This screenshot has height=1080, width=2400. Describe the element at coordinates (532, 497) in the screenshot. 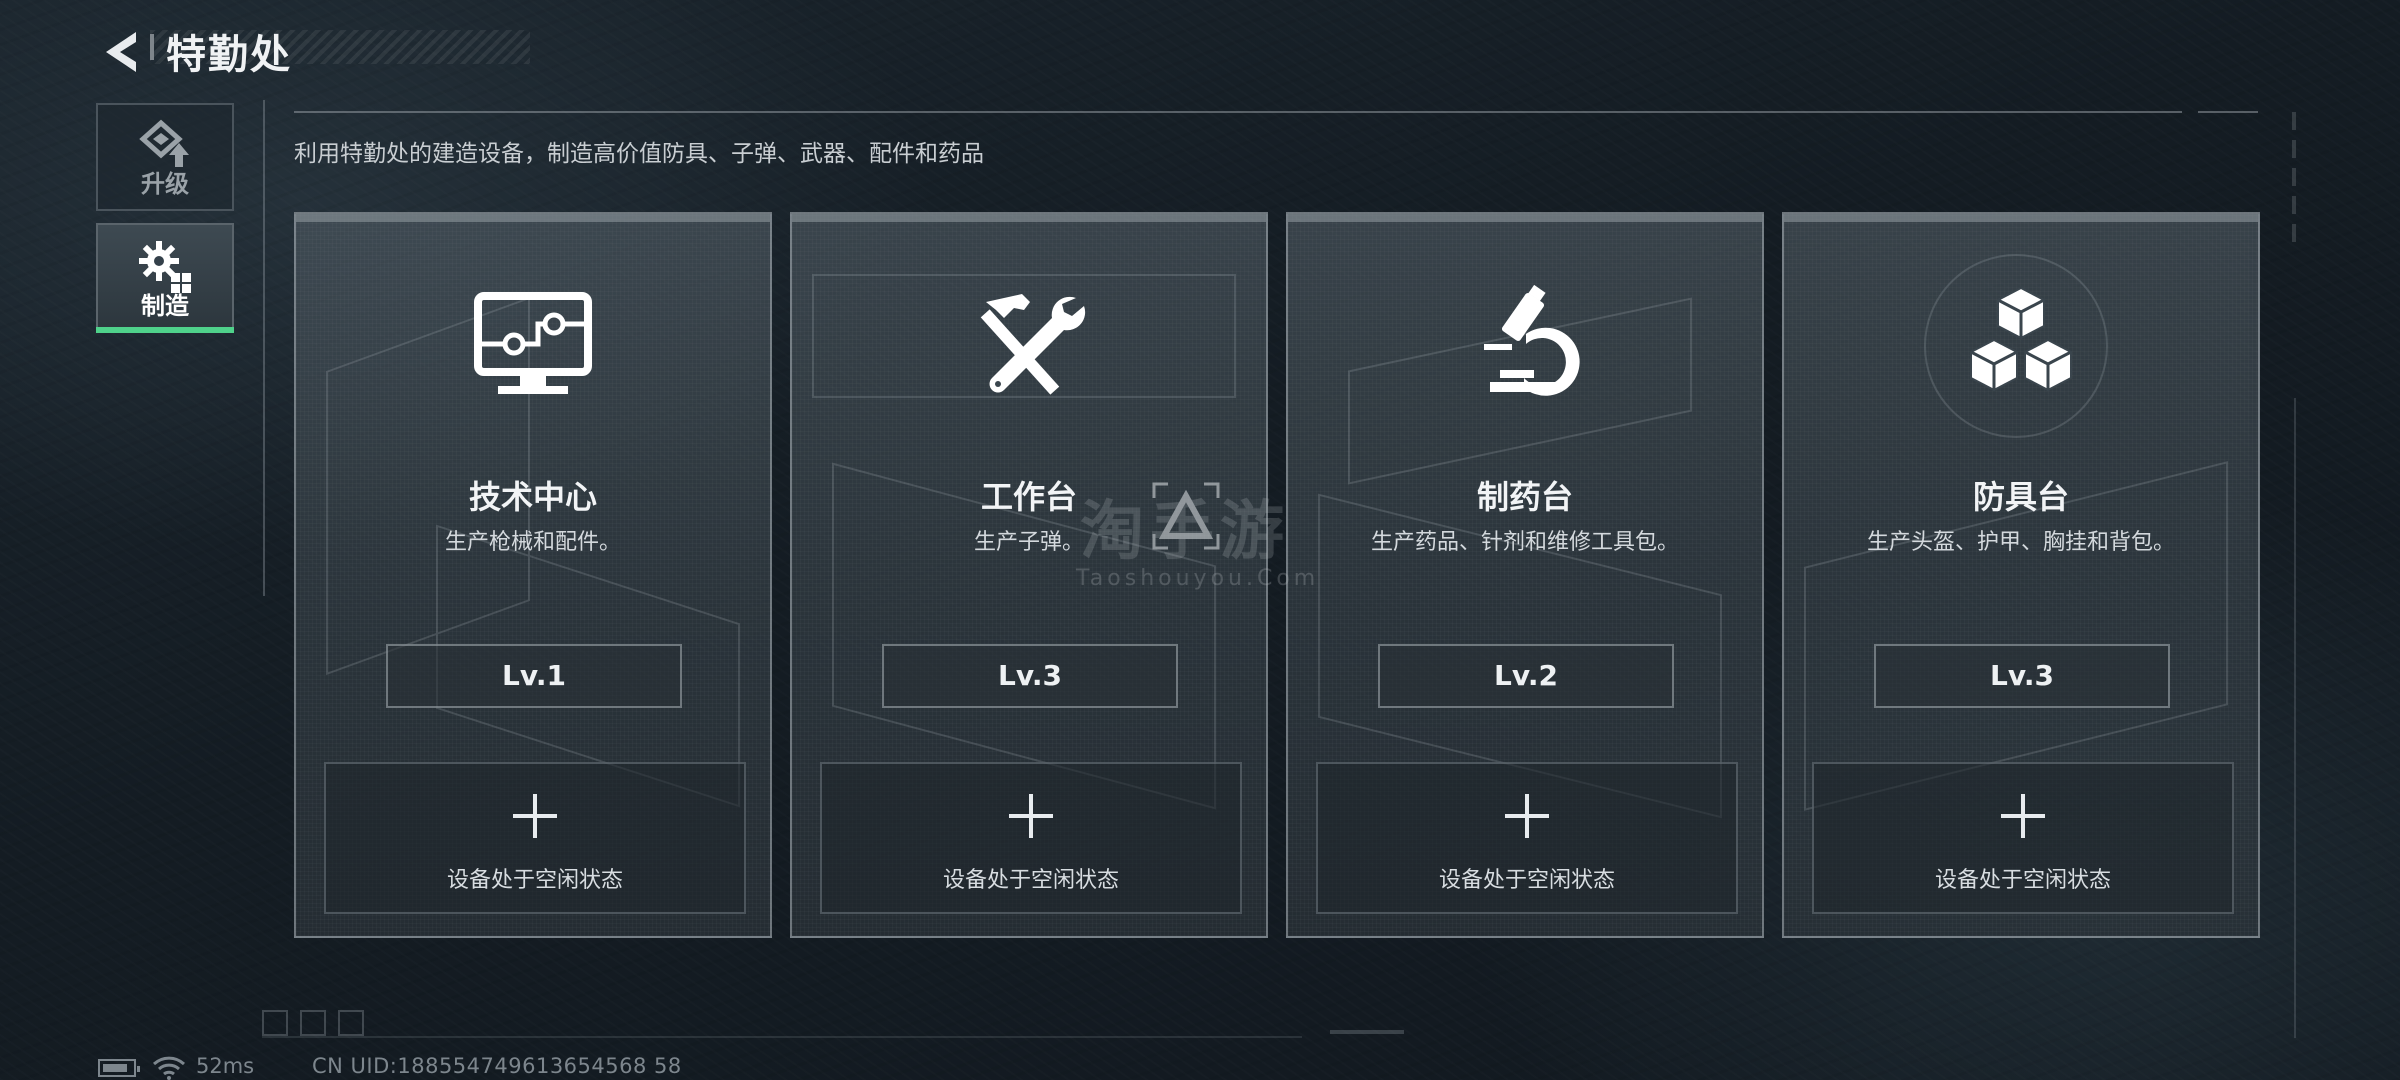

I see `station-name: 技术中心` at that location.